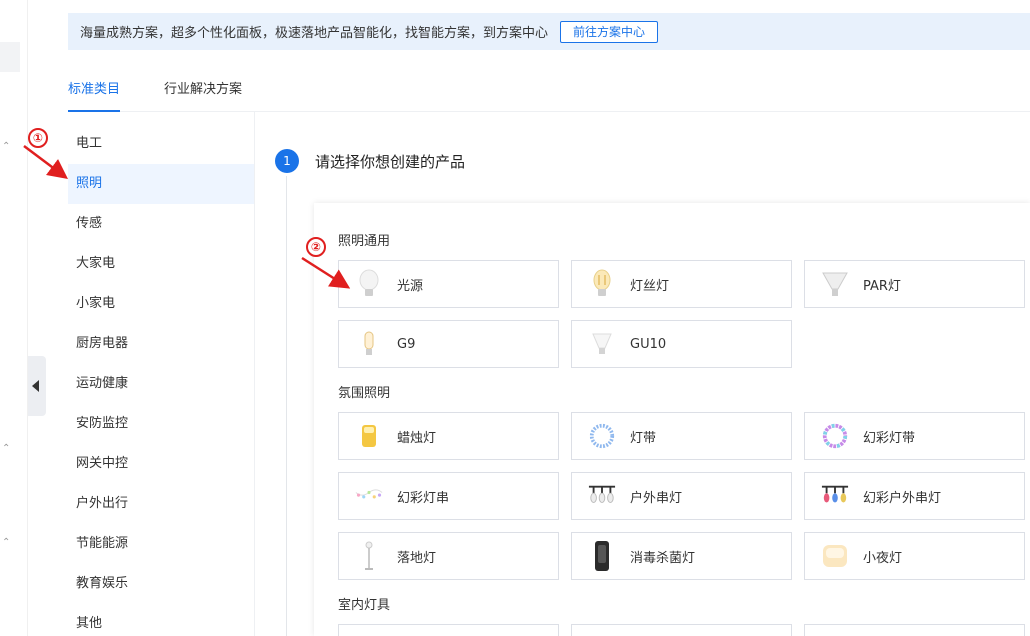 The width and height of the screenshot is (1030, 636). Describe the element at coordinates (364, 605) in the screenshot. I see `section-title-indoor-fixtures: 室内灯具` at that location.